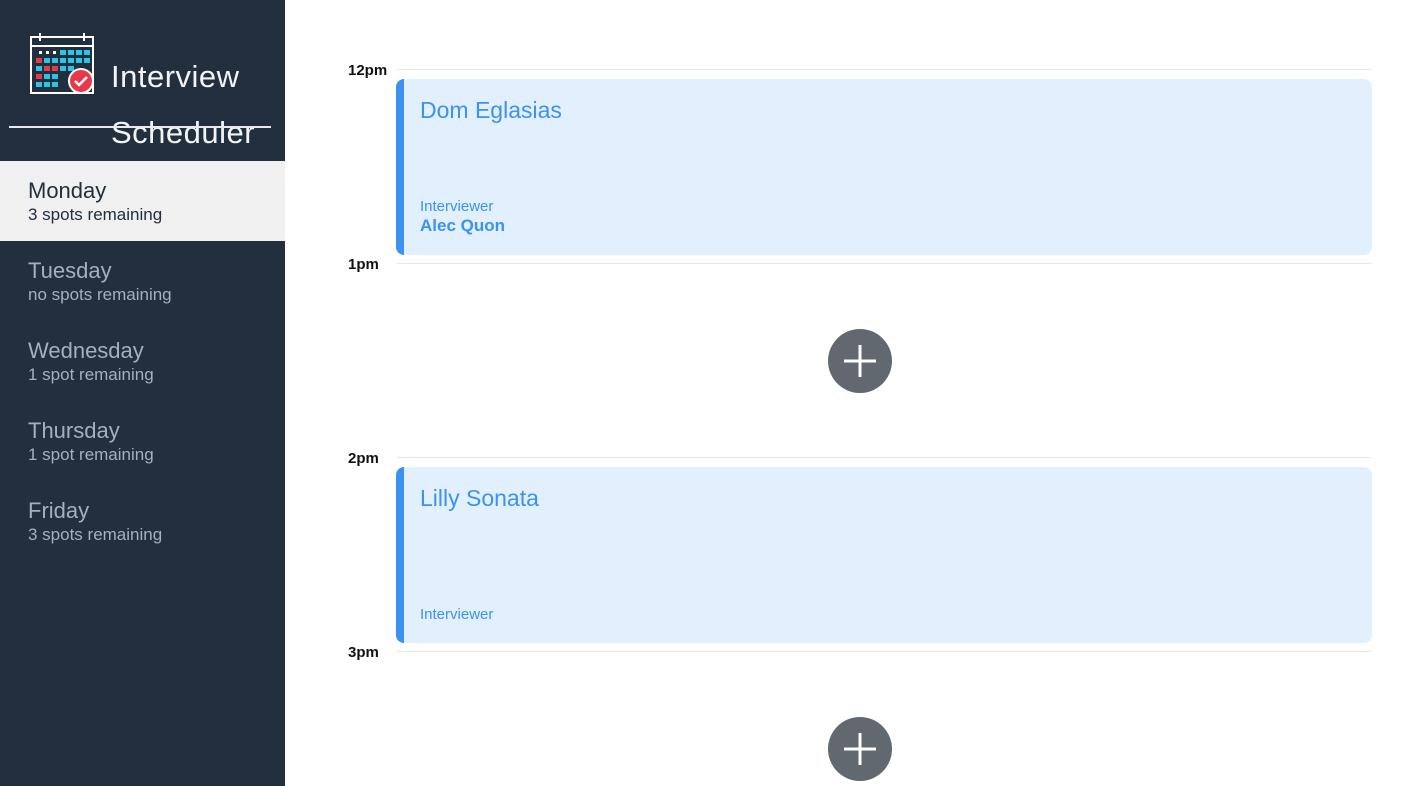 This screenshot has height=786, width=1413. I want to click on interviewer-name: Alec Quon, so click(463, 225).